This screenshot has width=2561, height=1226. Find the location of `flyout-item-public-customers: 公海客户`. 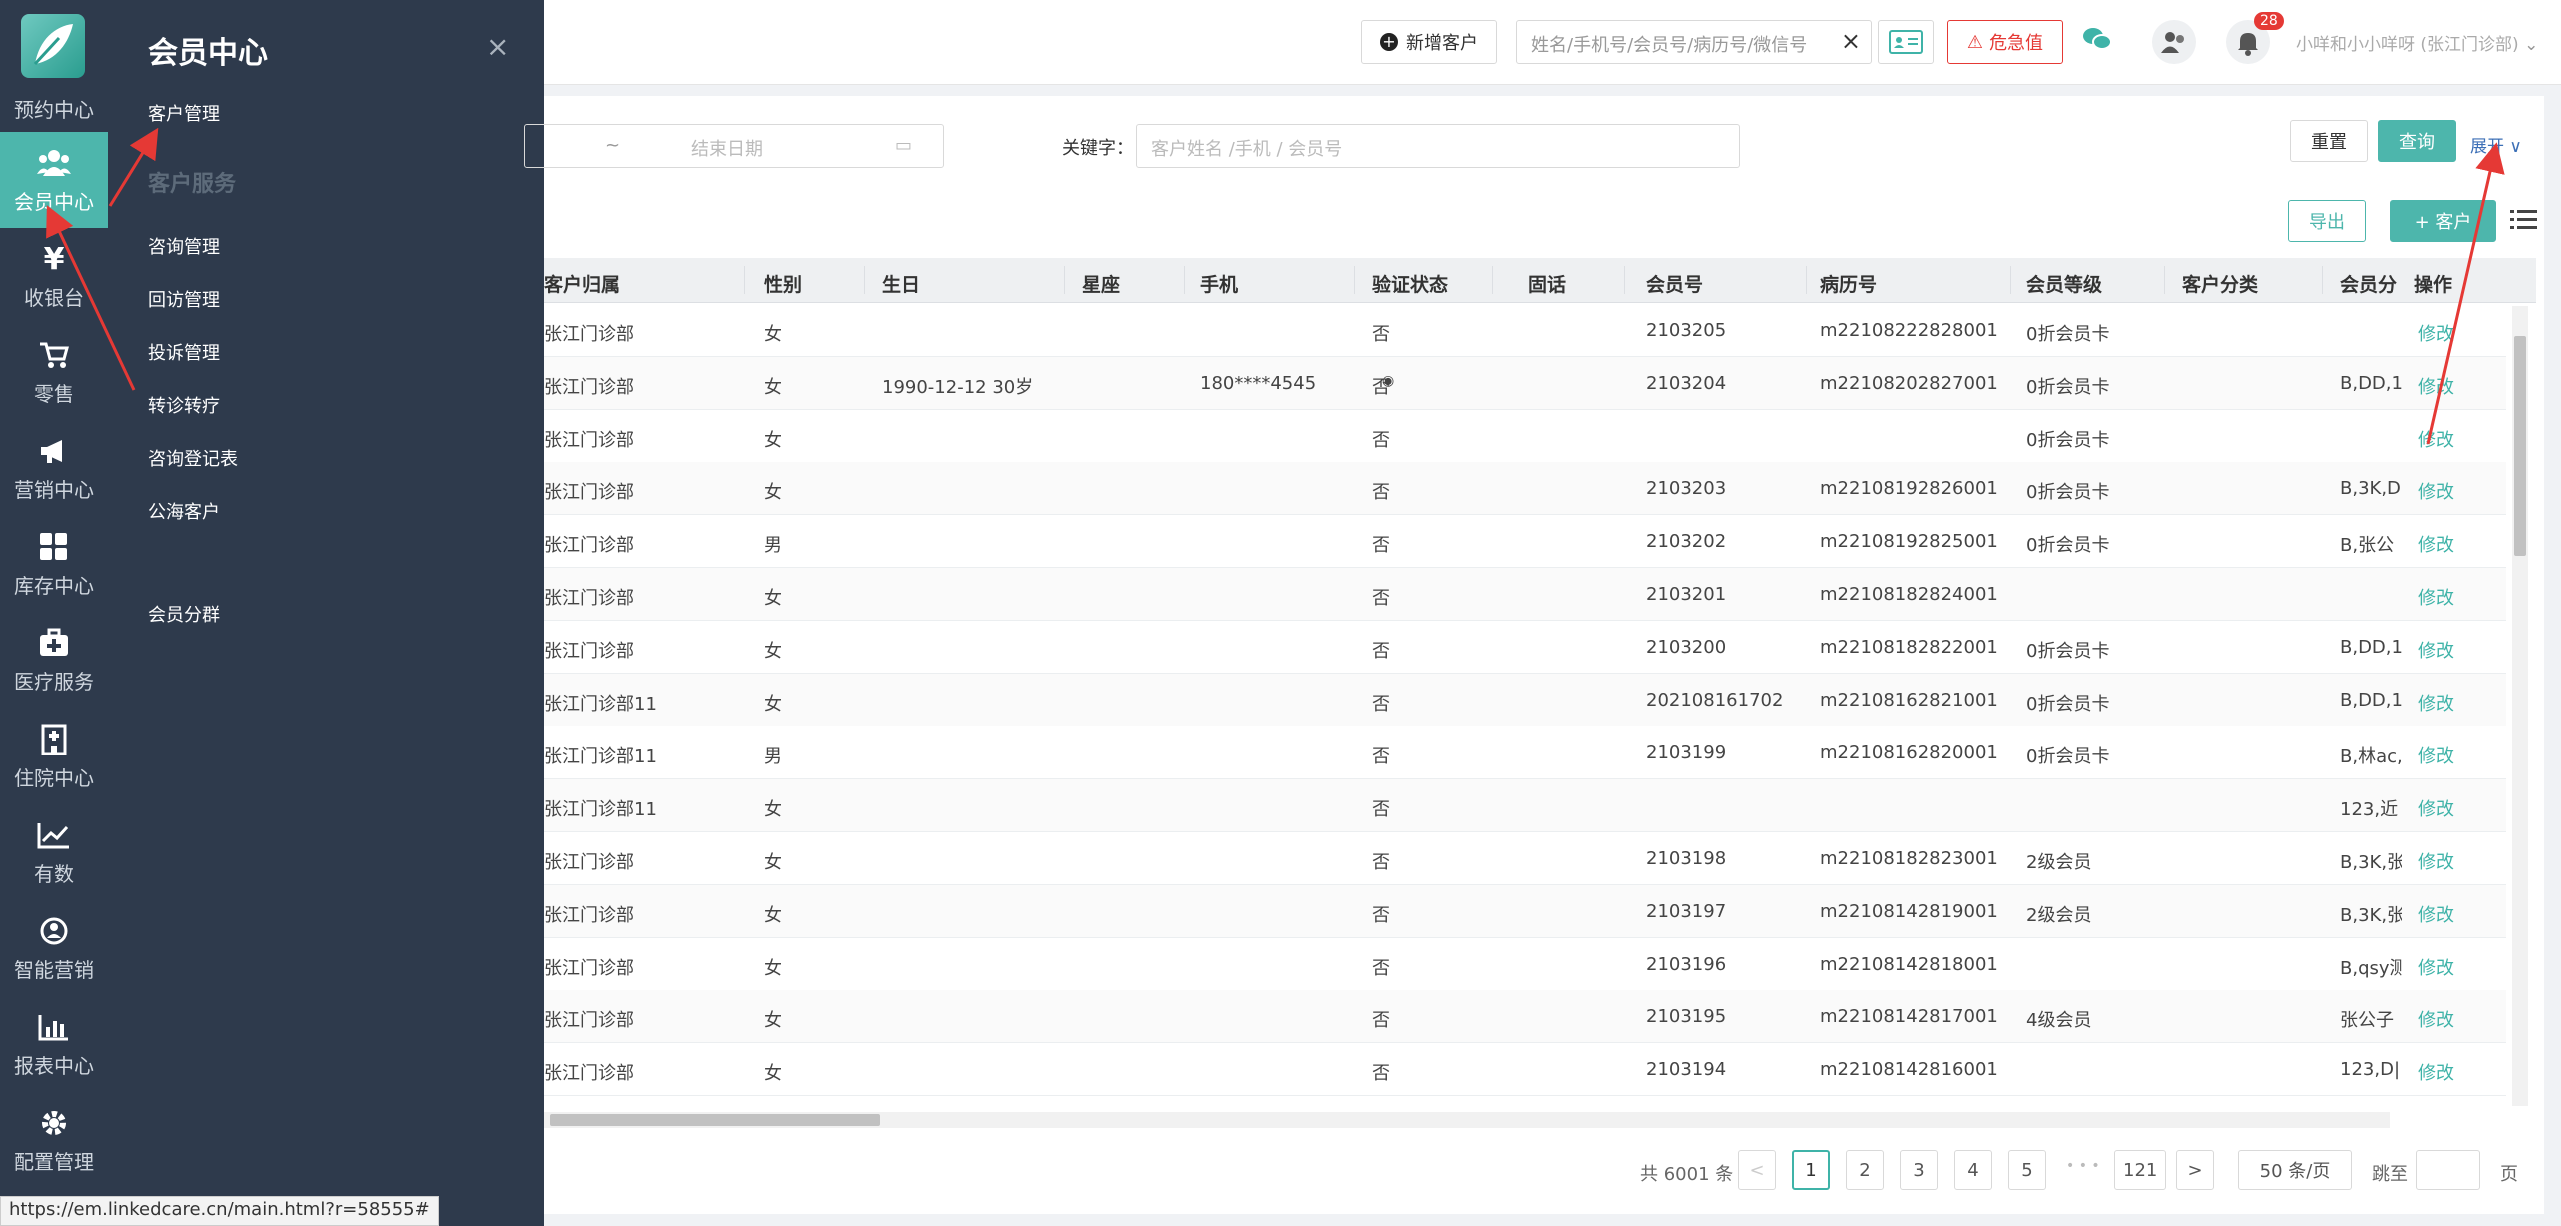

flyout-item-public-customers: 公海客户 is located at coordinates (184, 511).